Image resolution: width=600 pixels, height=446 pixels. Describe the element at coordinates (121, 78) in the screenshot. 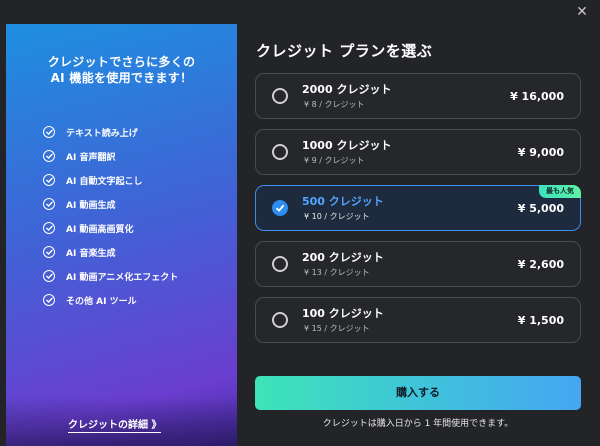

I see `feature-title-line2: AI 機能を使用できます！` at that location.